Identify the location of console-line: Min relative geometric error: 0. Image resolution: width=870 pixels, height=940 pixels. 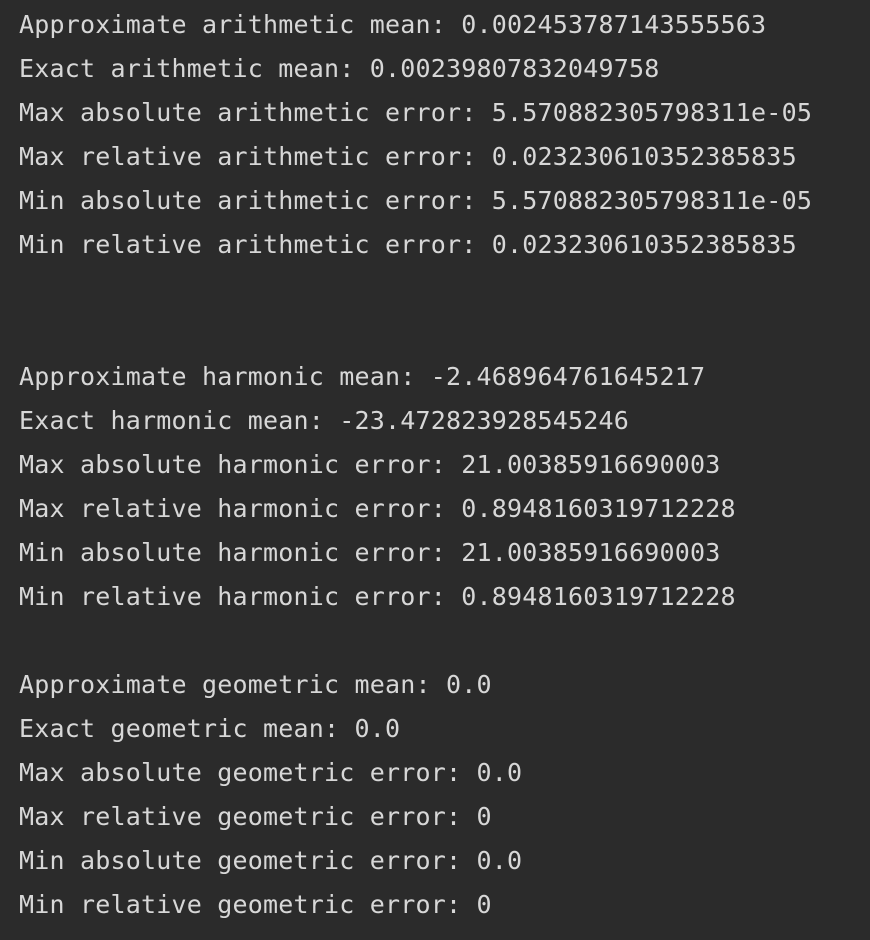
(255, 904).